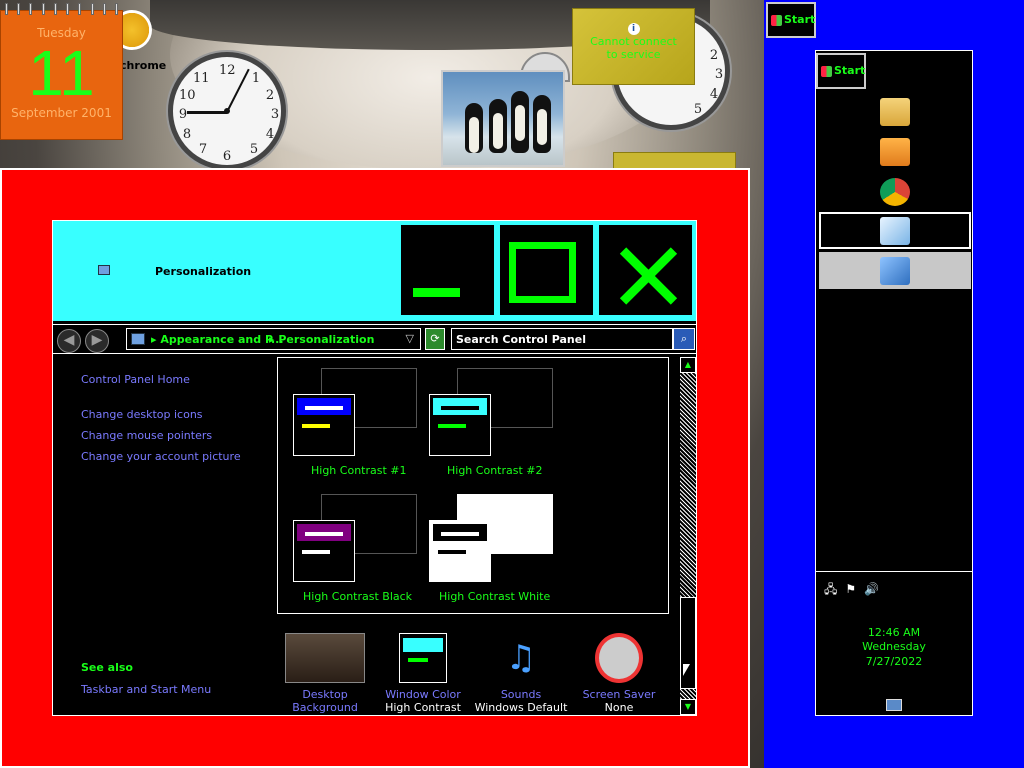  I want to click on weather-gadget: i Cannot connect to service, so click(633, 46).